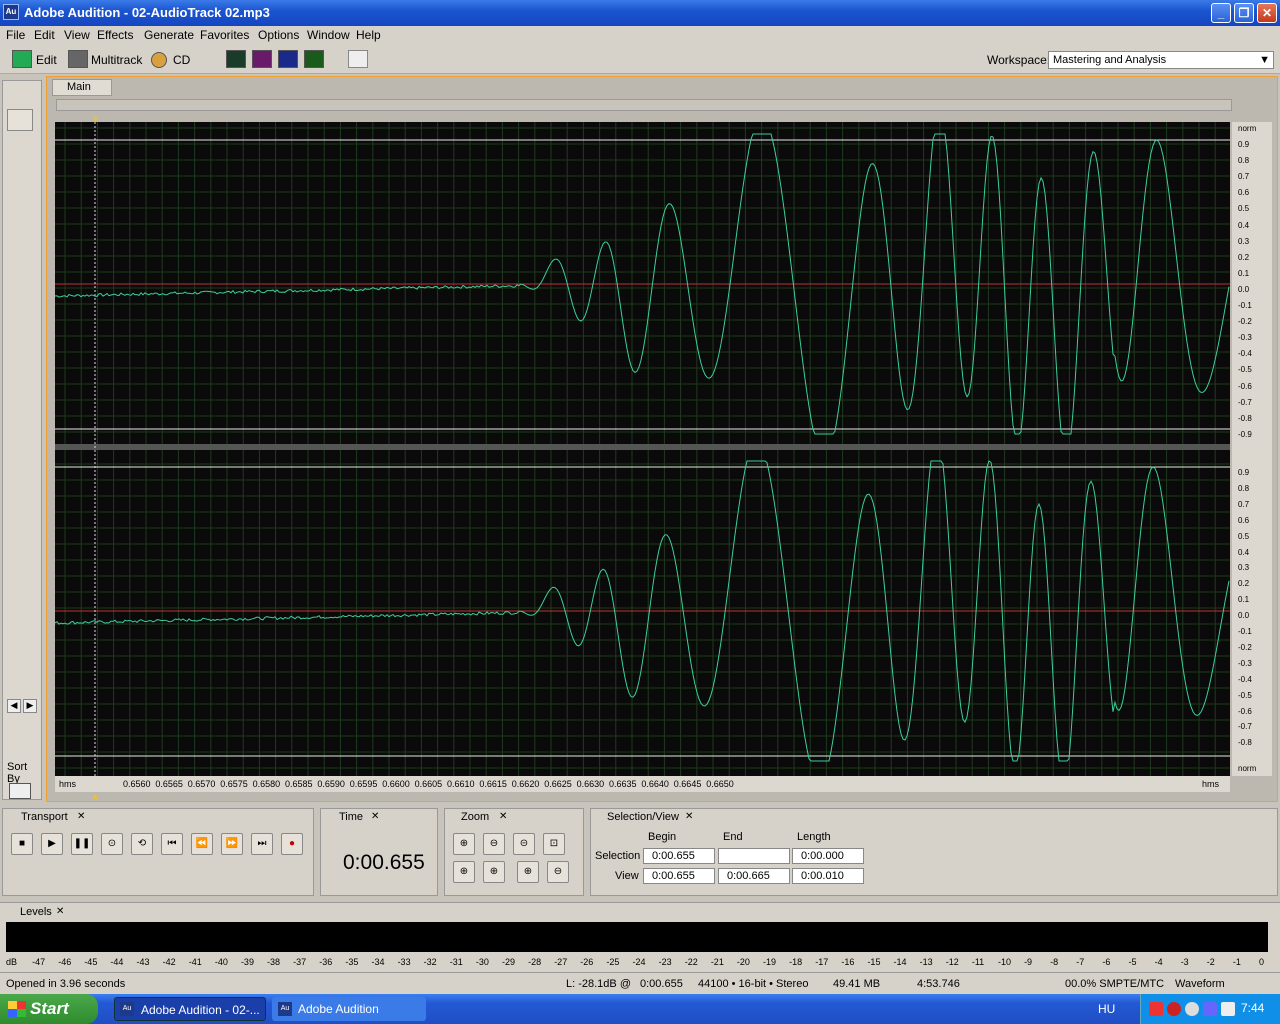 The height and width of the screenshot is (1024, 1280). Describe the element at coordinates (22, 59) in the screenshot. I see `edit-view-icon` at that location.